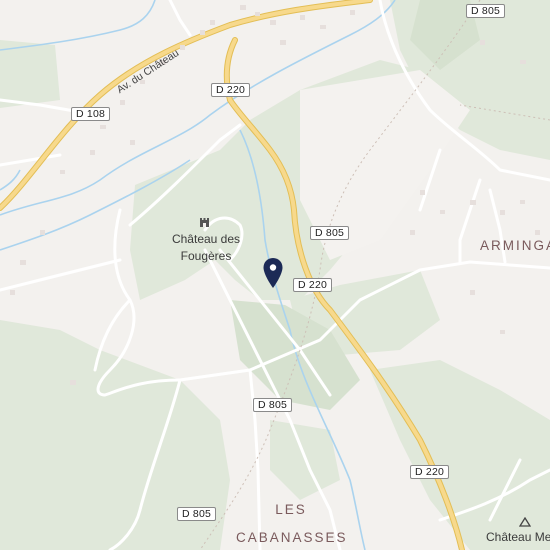  What do you see at coordinates (518, 537) in the screenshot?
I see `poi-label-chateau-me: Château Me` at bounding box center [518, 537].